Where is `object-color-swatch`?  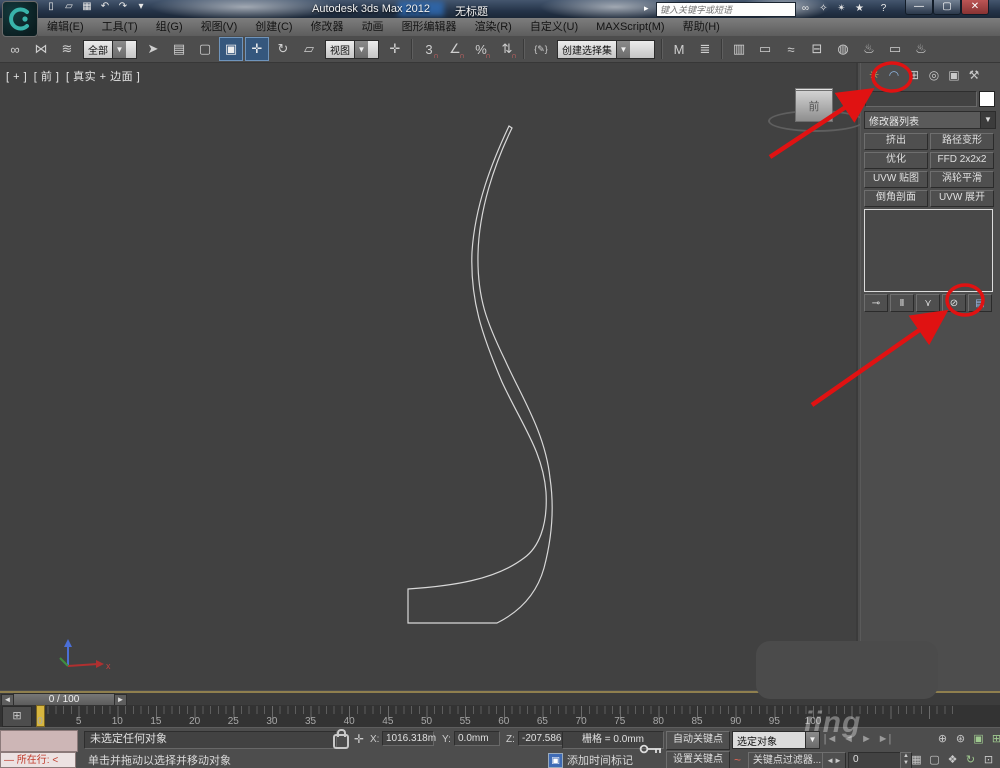
object-color-swatch is located at coordinates (987, 99).